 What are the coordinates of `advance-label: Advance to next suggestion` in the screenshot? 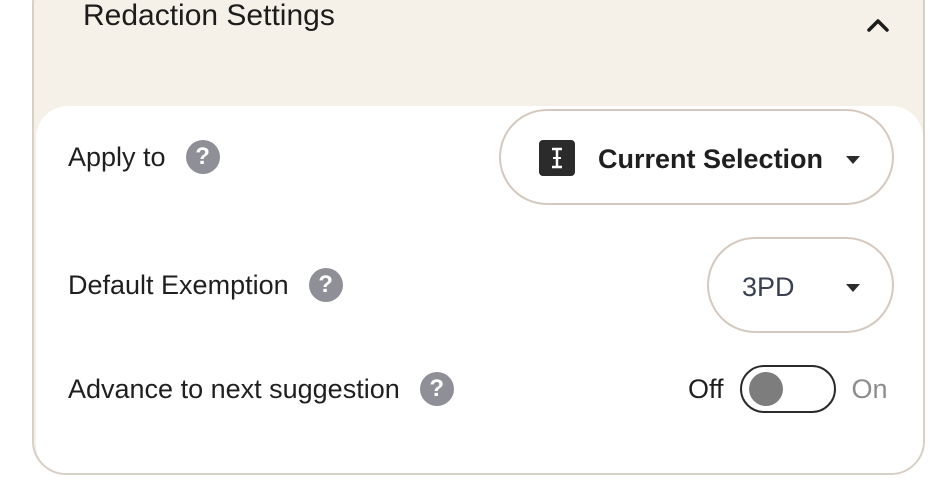 It's located at (234, 388).